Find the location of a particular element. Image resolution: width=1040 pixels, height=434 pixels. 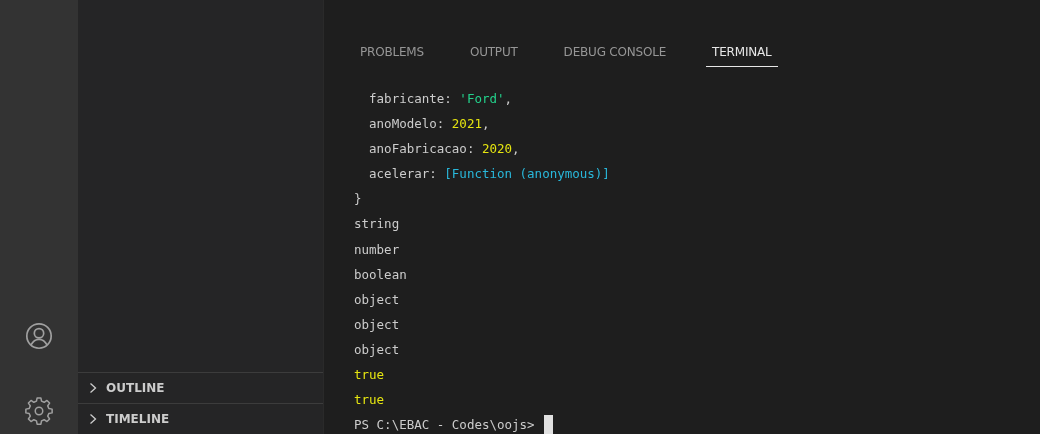

account-icon is located at coordinates (39, 337).